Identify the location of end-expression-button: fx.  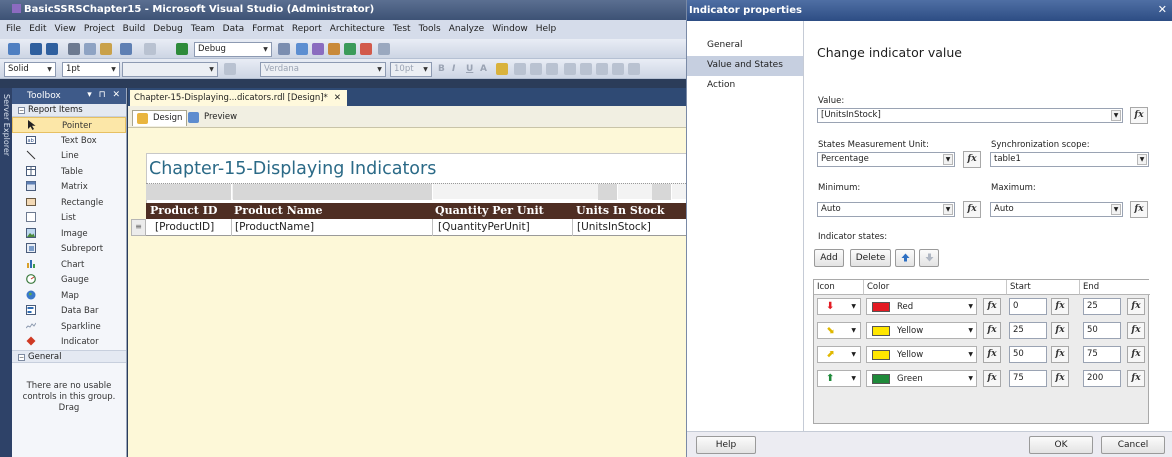
(1136, 330).